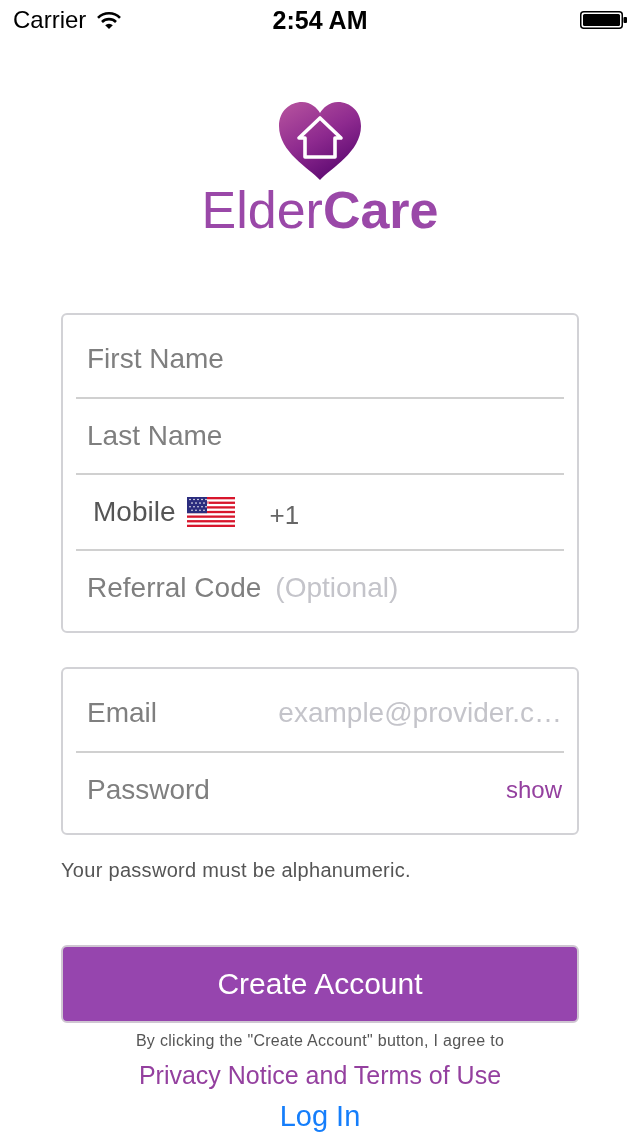 This screenshot has width=640, height=1136. What do you see at coordinates (320, 141) in the screenshot?
I see `heart-house-icon` at bounding box center [320, 141].